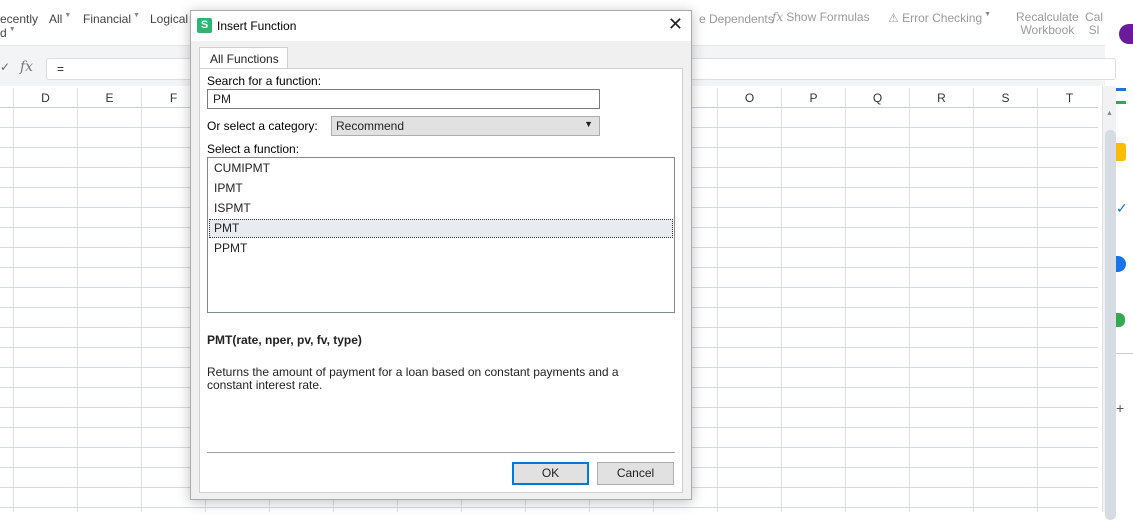 The image size is (1133, 520). I want to click on app-logo-icon: S, so click(204, 25).